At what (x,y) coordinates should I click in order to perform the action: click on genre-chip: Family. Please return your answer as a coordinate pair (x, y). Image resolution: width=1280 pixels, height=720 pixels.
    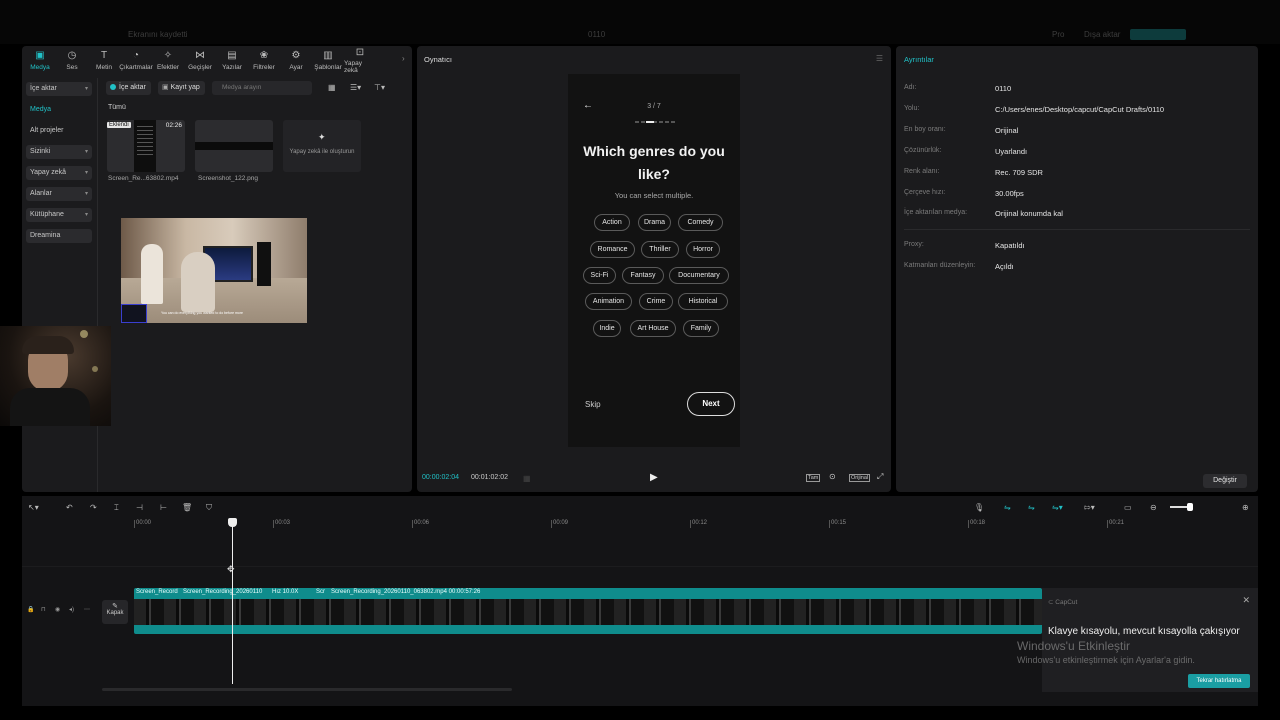
    Looking at the image, I should click on (701, 328).